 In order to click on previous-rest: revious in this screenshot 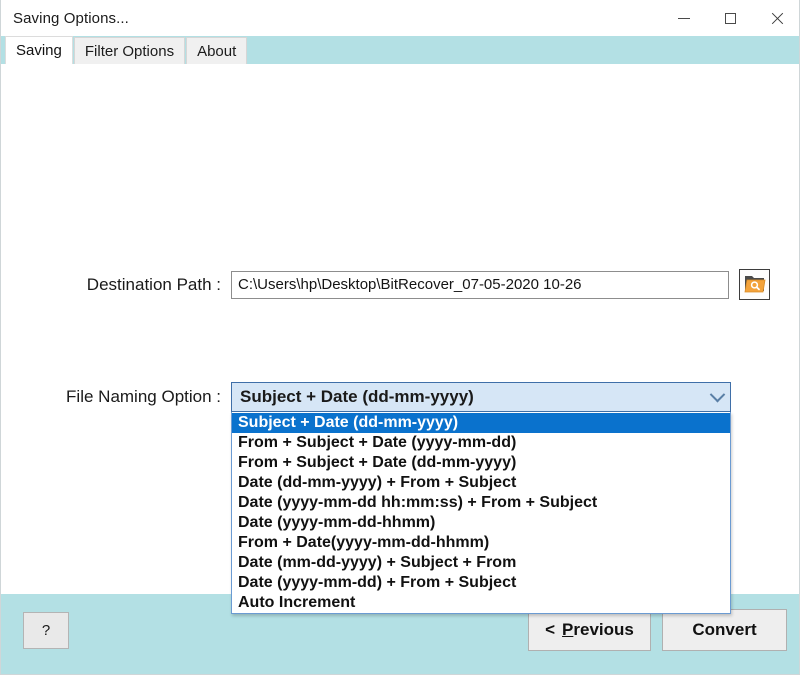, I will do `click(603, 629)`.